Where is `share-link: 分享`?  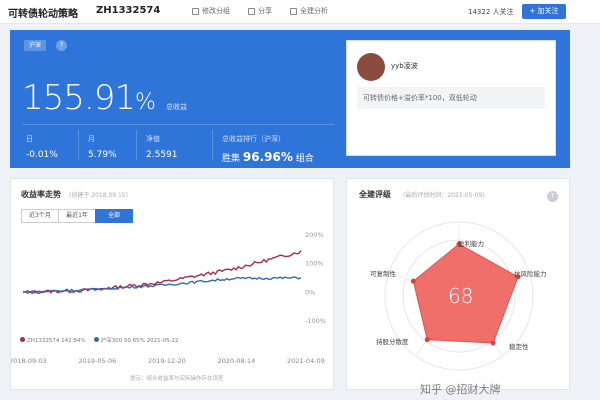
share-link: 分享 is located at coordinates (260, 11).